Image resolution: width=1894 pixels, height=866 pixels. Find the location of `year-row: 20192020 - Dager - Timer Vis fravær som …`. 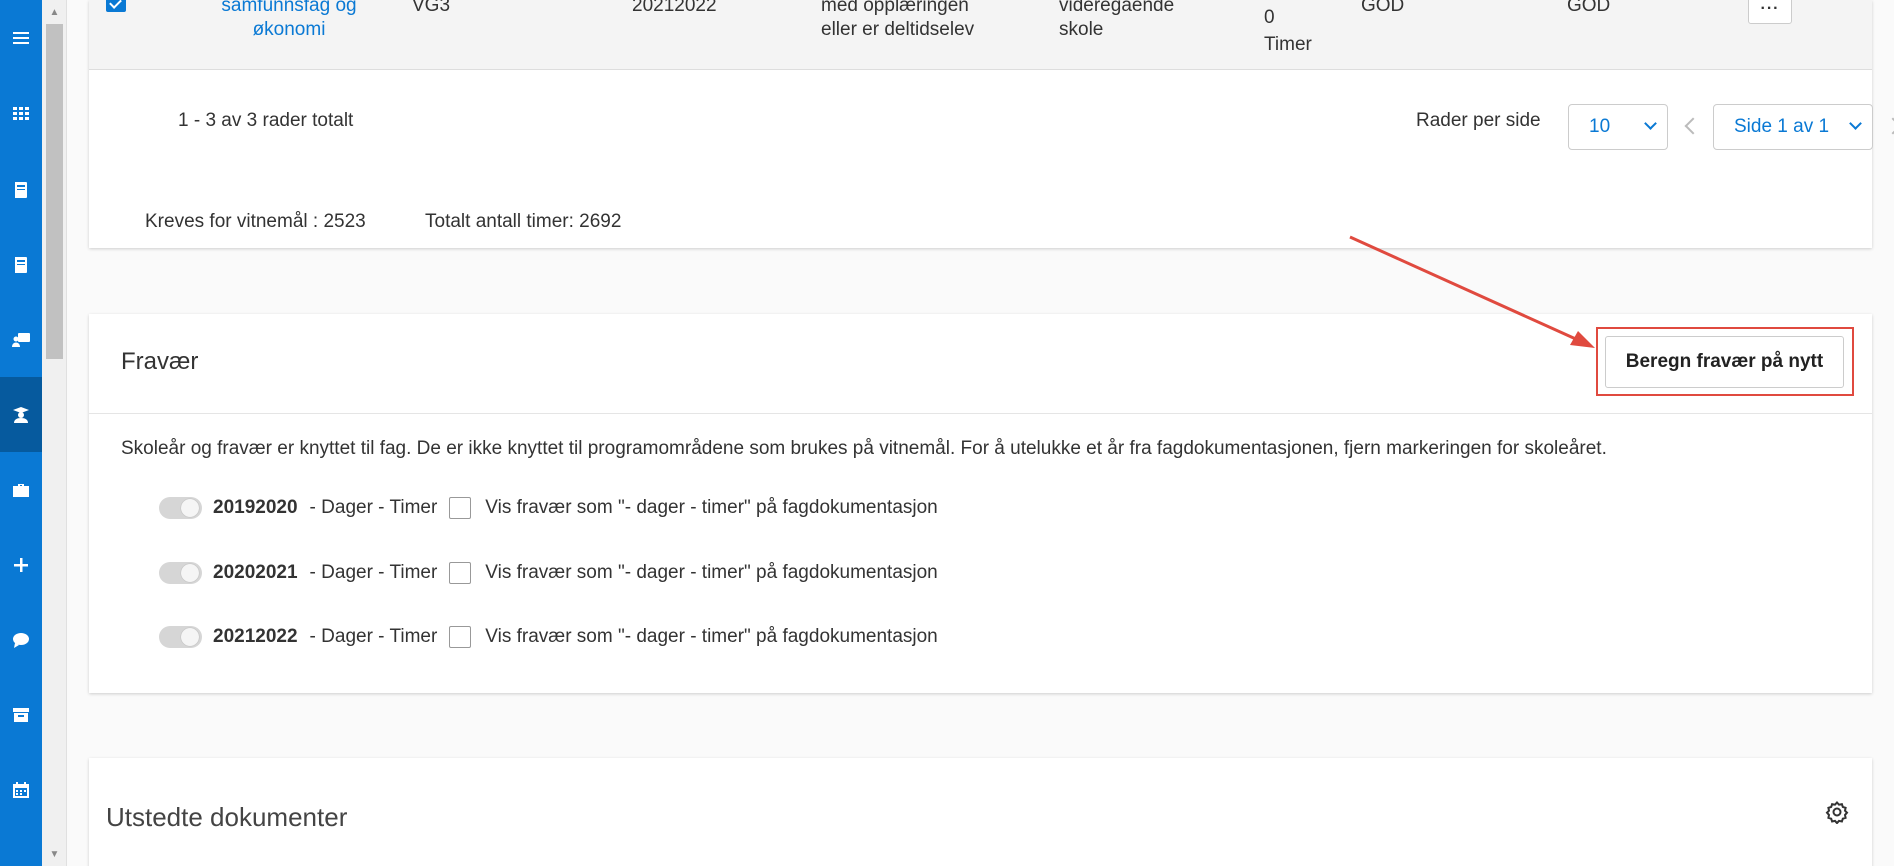

year-row: 20192020 - Dager - Timer Vis fravær som … is located at coordinates (548, 508).